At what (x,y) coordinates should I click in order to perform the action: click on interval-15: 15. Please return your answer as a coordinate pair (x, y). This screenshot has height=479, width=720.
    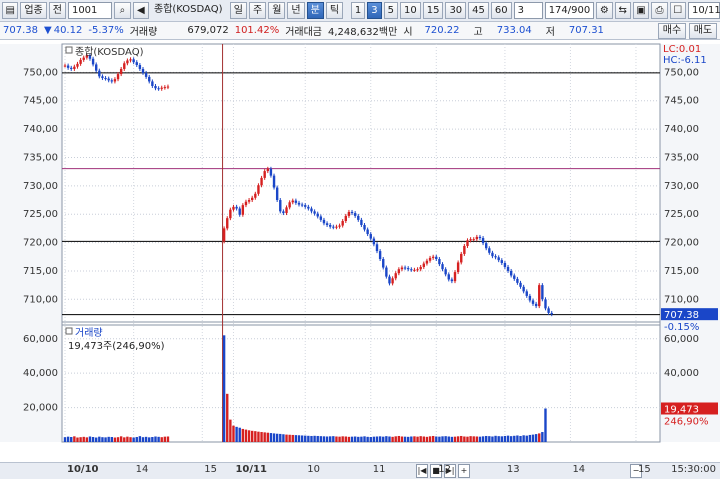
    Looking at the image, I should click on (433, 10).